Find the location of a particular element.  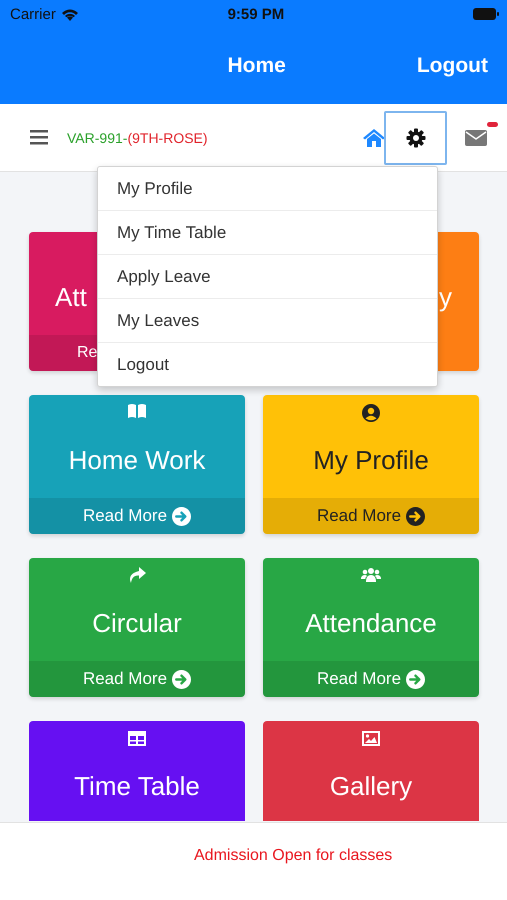

card-title: Att is located at coordinates (71, 297).